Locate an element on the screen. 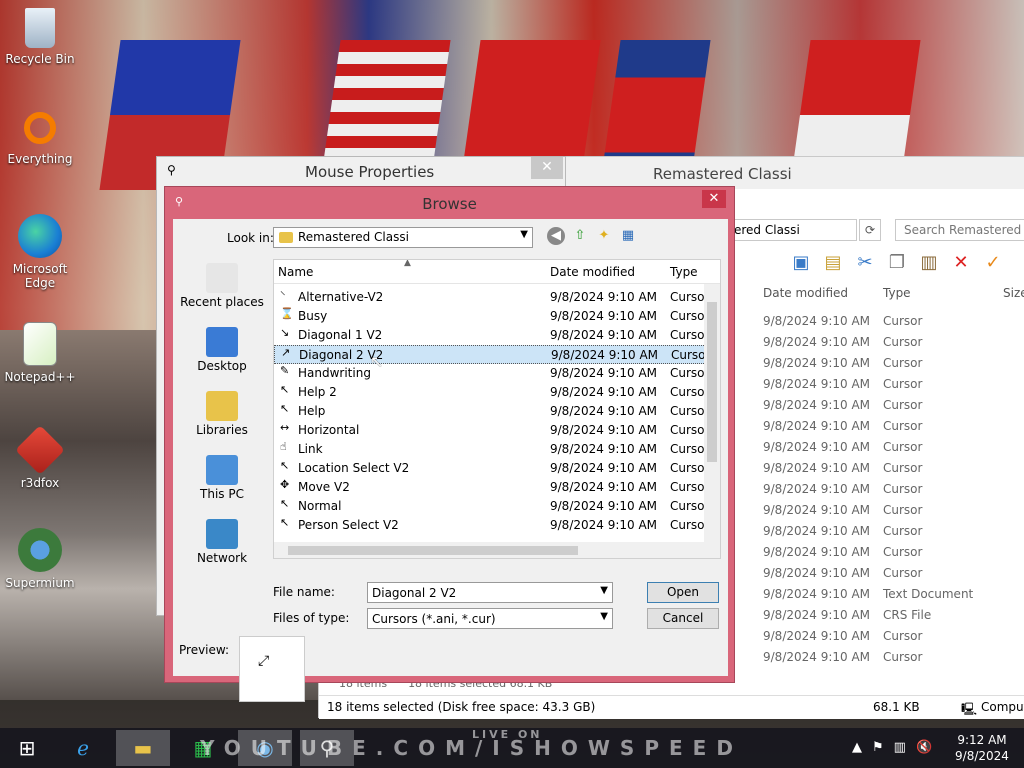 The image size is (1024, 768). files-of-type-dropdown: Cursors (*.ani, *.cur) ▼ is located at coordinates (490, 618).